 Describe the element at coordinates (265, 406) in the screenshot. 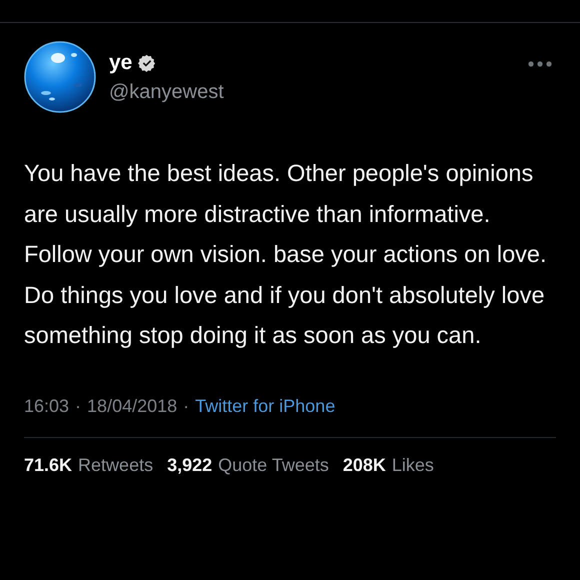

I see `source-link: Twitter for iPhone` at that location.